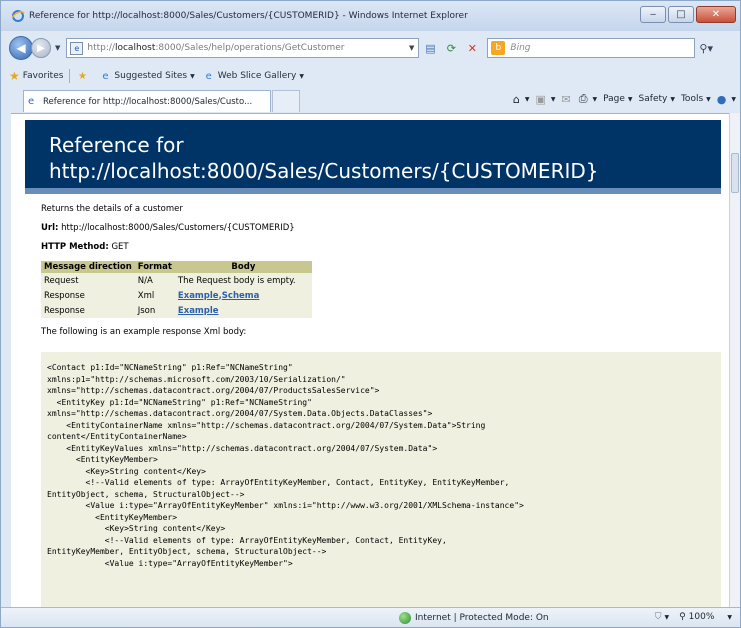  What do you see at coordinates (243, 267) in the screenshot?
I see `column-header: Body` at bounding box center [243, 267].